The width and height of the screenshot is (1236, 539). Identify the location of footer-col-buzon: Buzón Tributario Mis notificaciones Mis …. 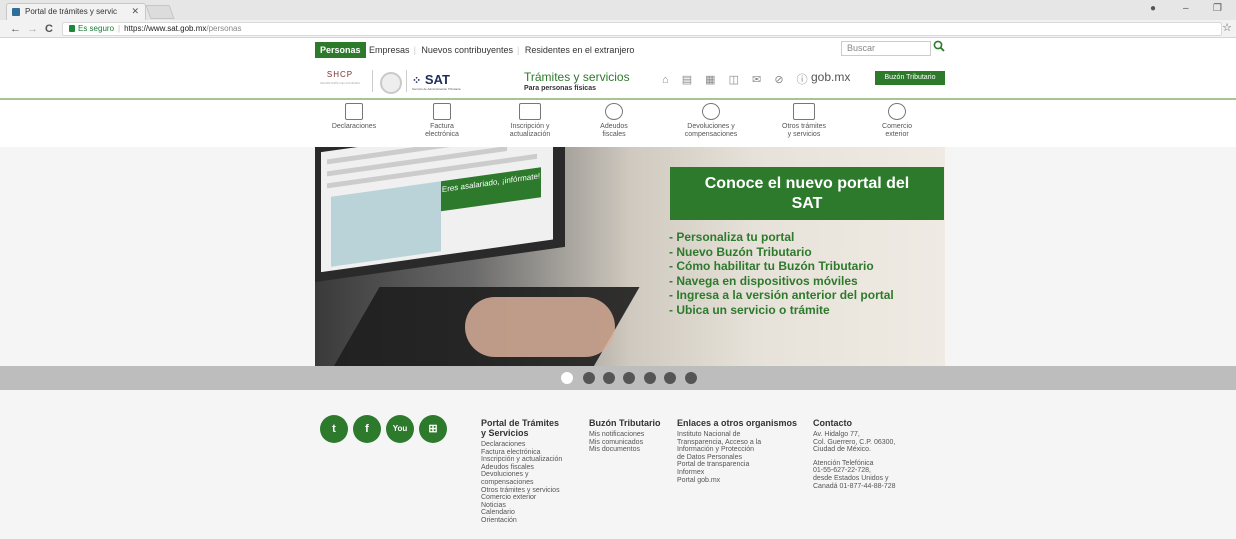
(625, 436).